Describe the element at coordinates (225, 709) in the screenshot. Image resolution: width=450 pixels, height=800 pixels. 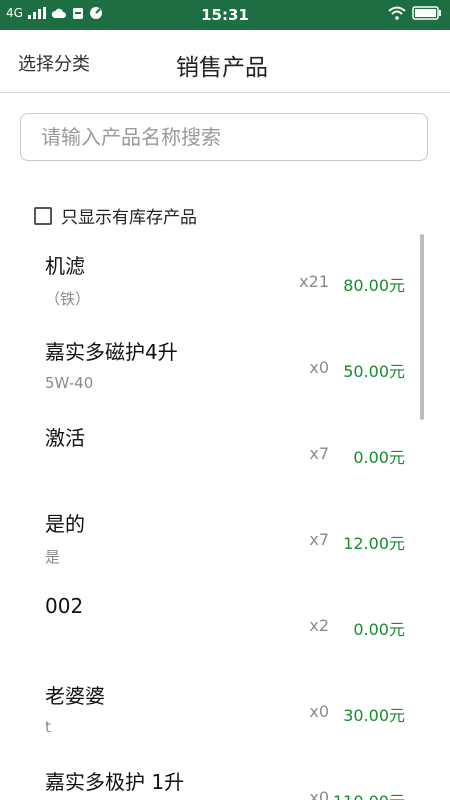
I see `product-row: 老婆婆 t x0 30.00元` at that location.